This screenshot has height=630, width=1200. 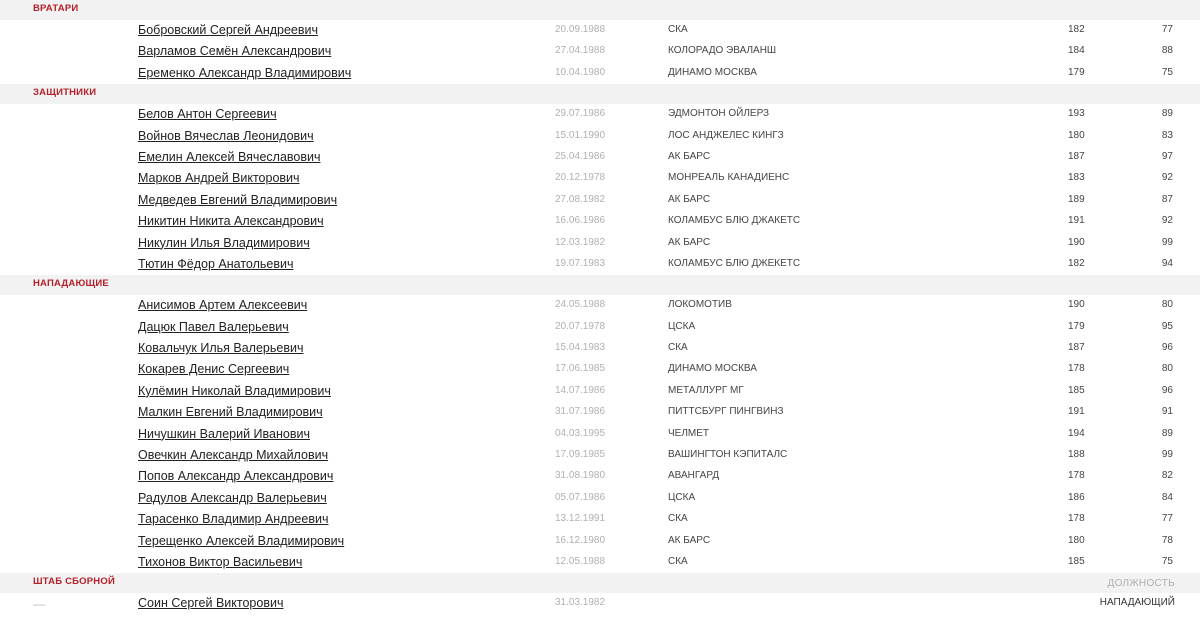 I want to click on staff-dash: —, so click(x=39, y=604).